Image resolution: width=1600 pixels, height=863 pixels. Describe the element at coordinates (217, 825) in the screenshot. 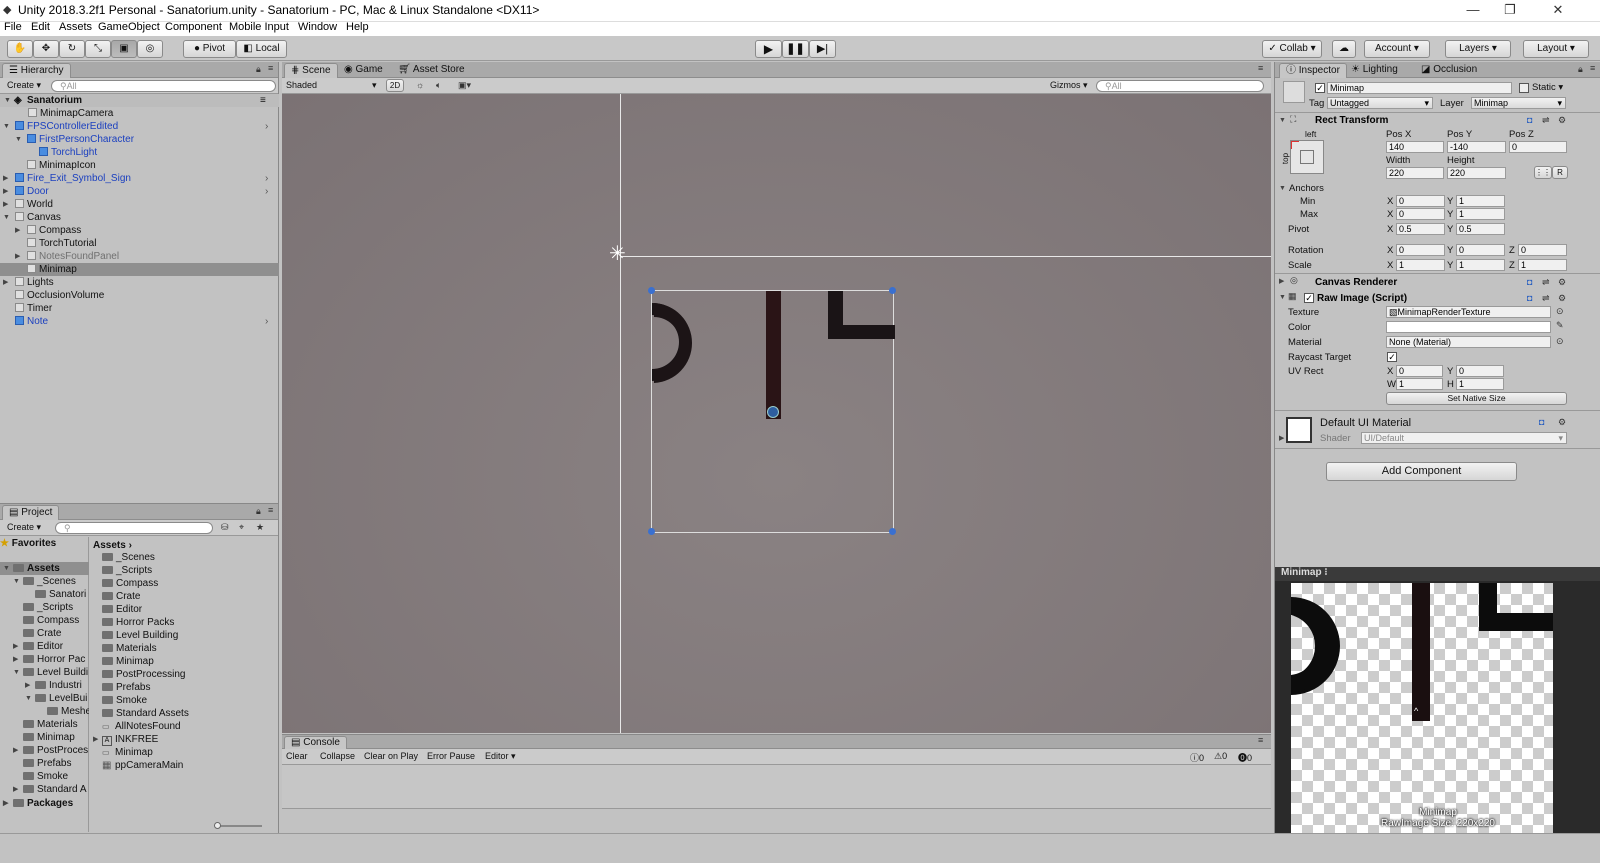

I see `zoom-slider-thumb` at that location.